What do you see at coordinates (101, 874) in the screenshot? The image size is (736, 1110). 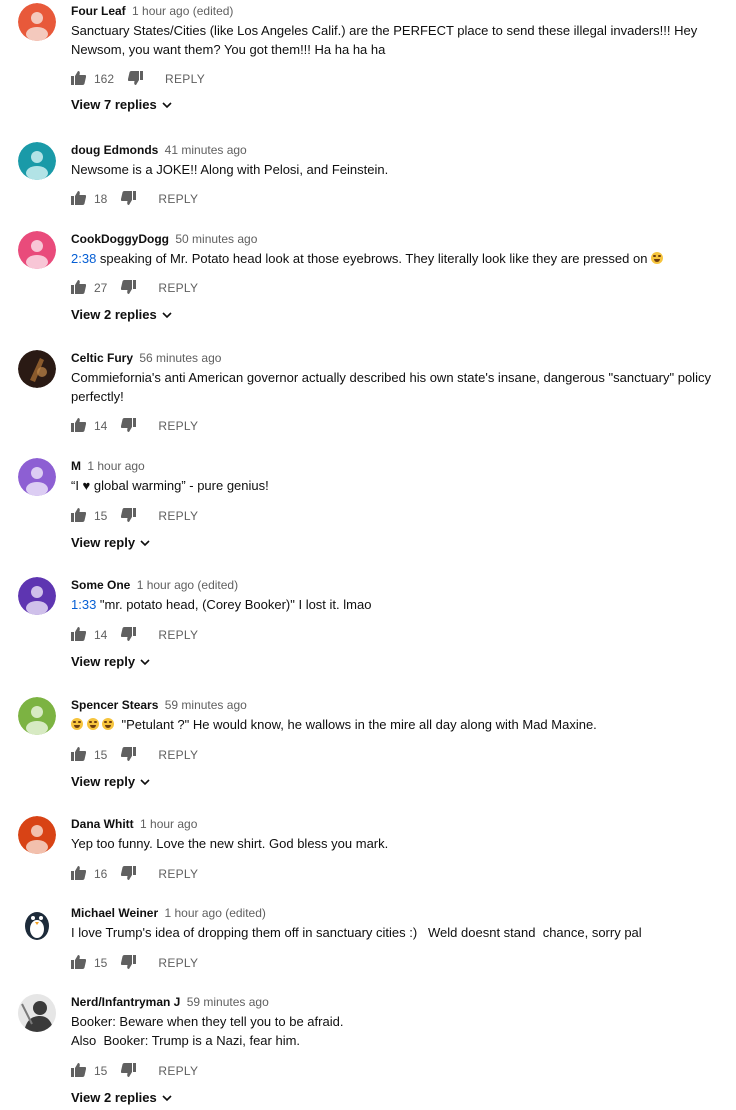 I see `like-count: 16` at bounding box center [101, 874].